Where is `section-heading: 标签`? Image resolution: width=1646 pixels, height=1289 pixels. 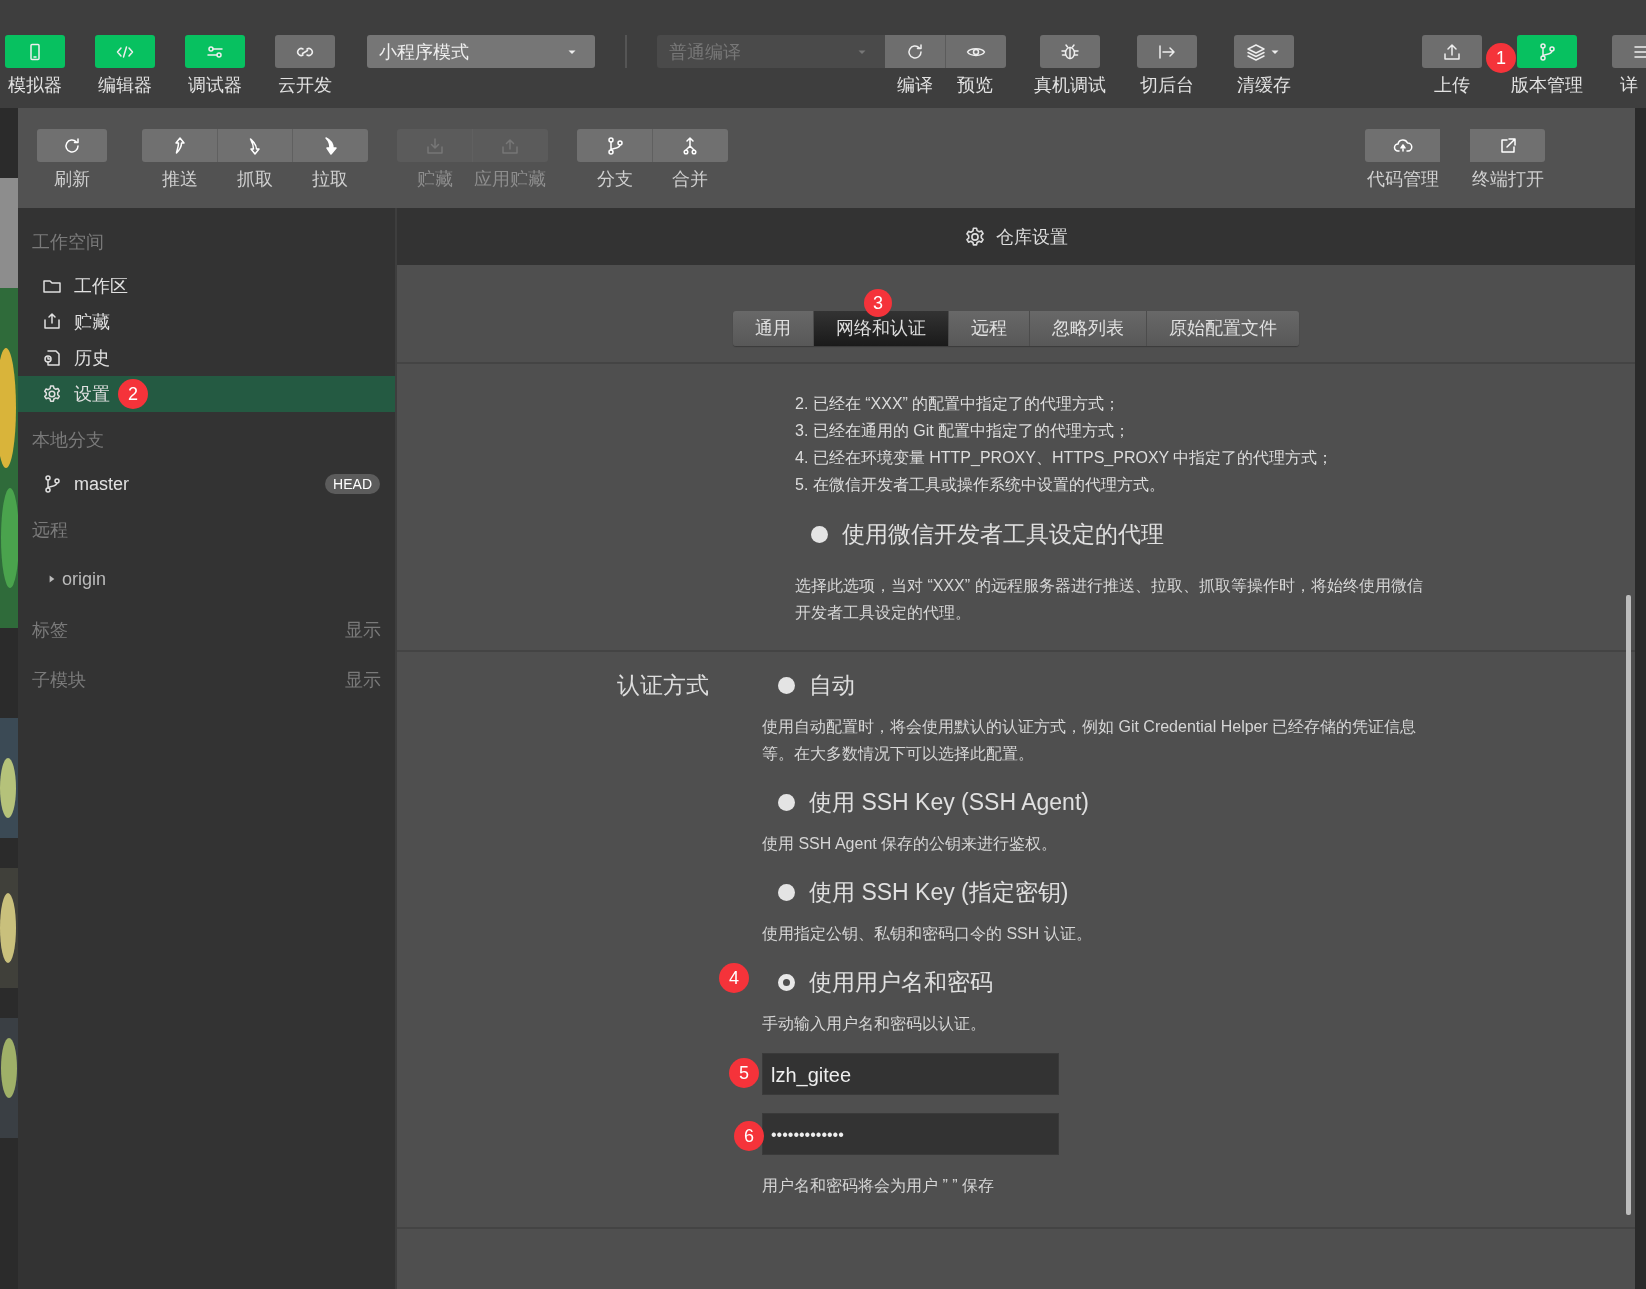 section-heading: 标签 is located at coordinates (50, 630).